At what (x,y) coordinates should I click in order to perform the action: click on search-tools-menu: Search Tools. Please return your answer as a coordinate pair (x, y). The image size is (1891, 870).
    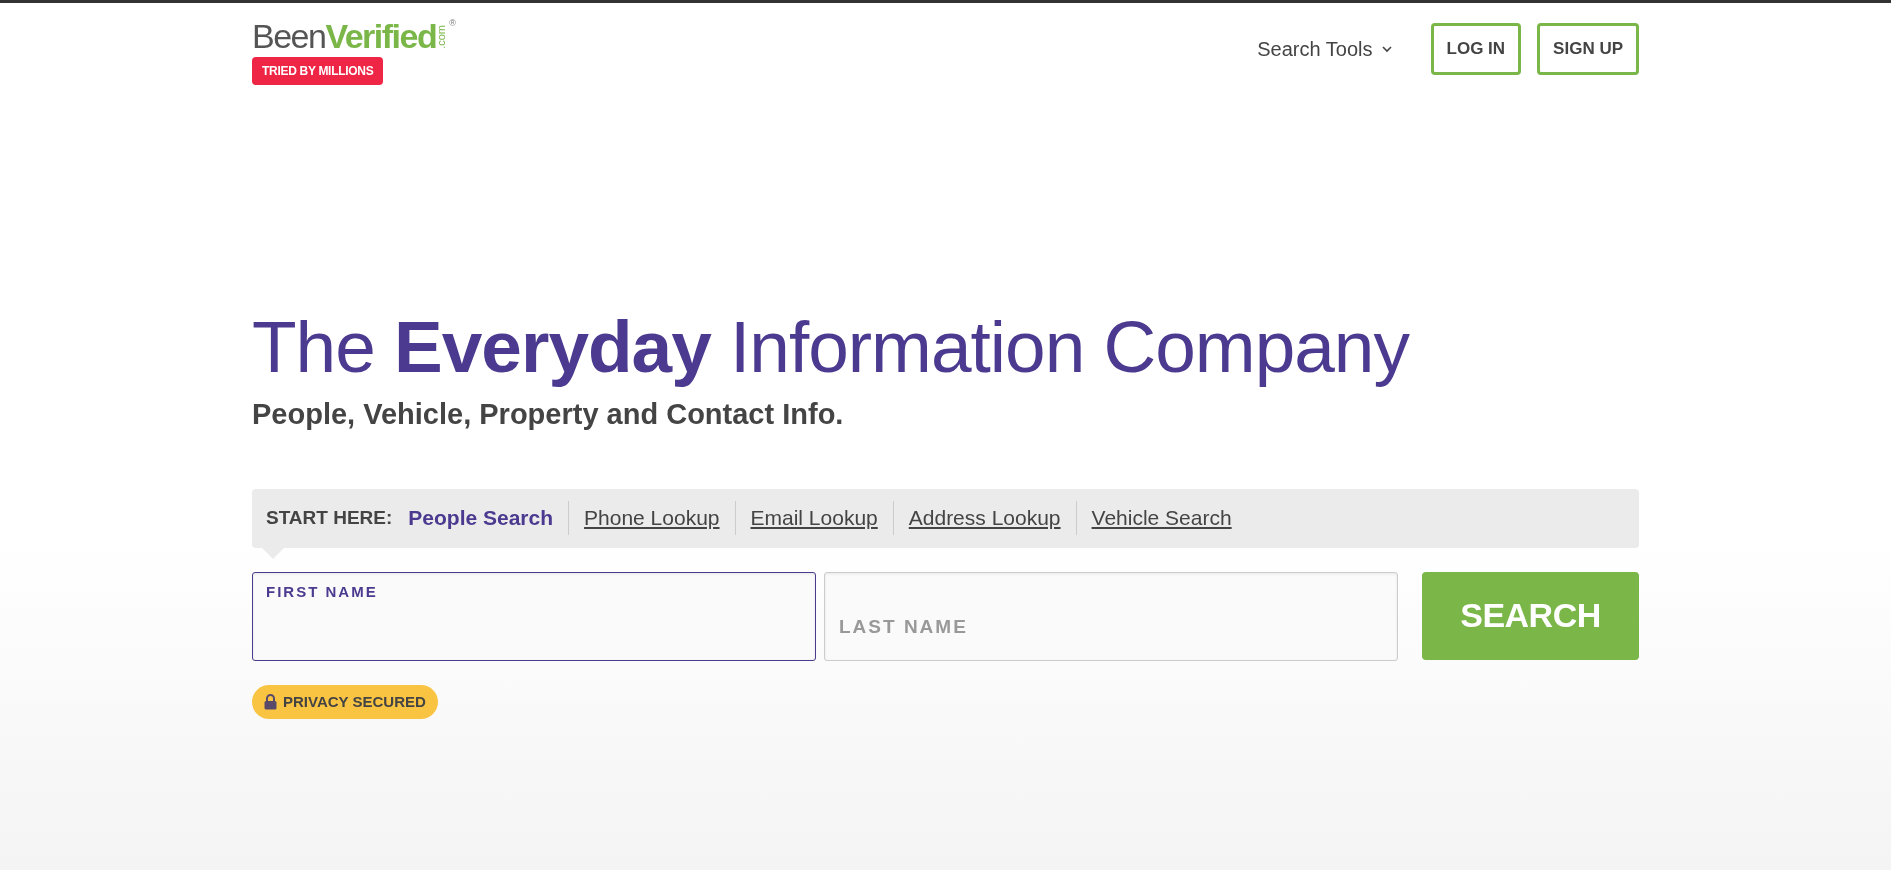
    Looking at the image, I should click on (1325, 48).